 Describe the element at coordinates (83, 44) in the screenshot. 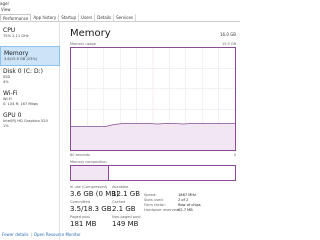

I see `usage-label: Memory usage` at that location.